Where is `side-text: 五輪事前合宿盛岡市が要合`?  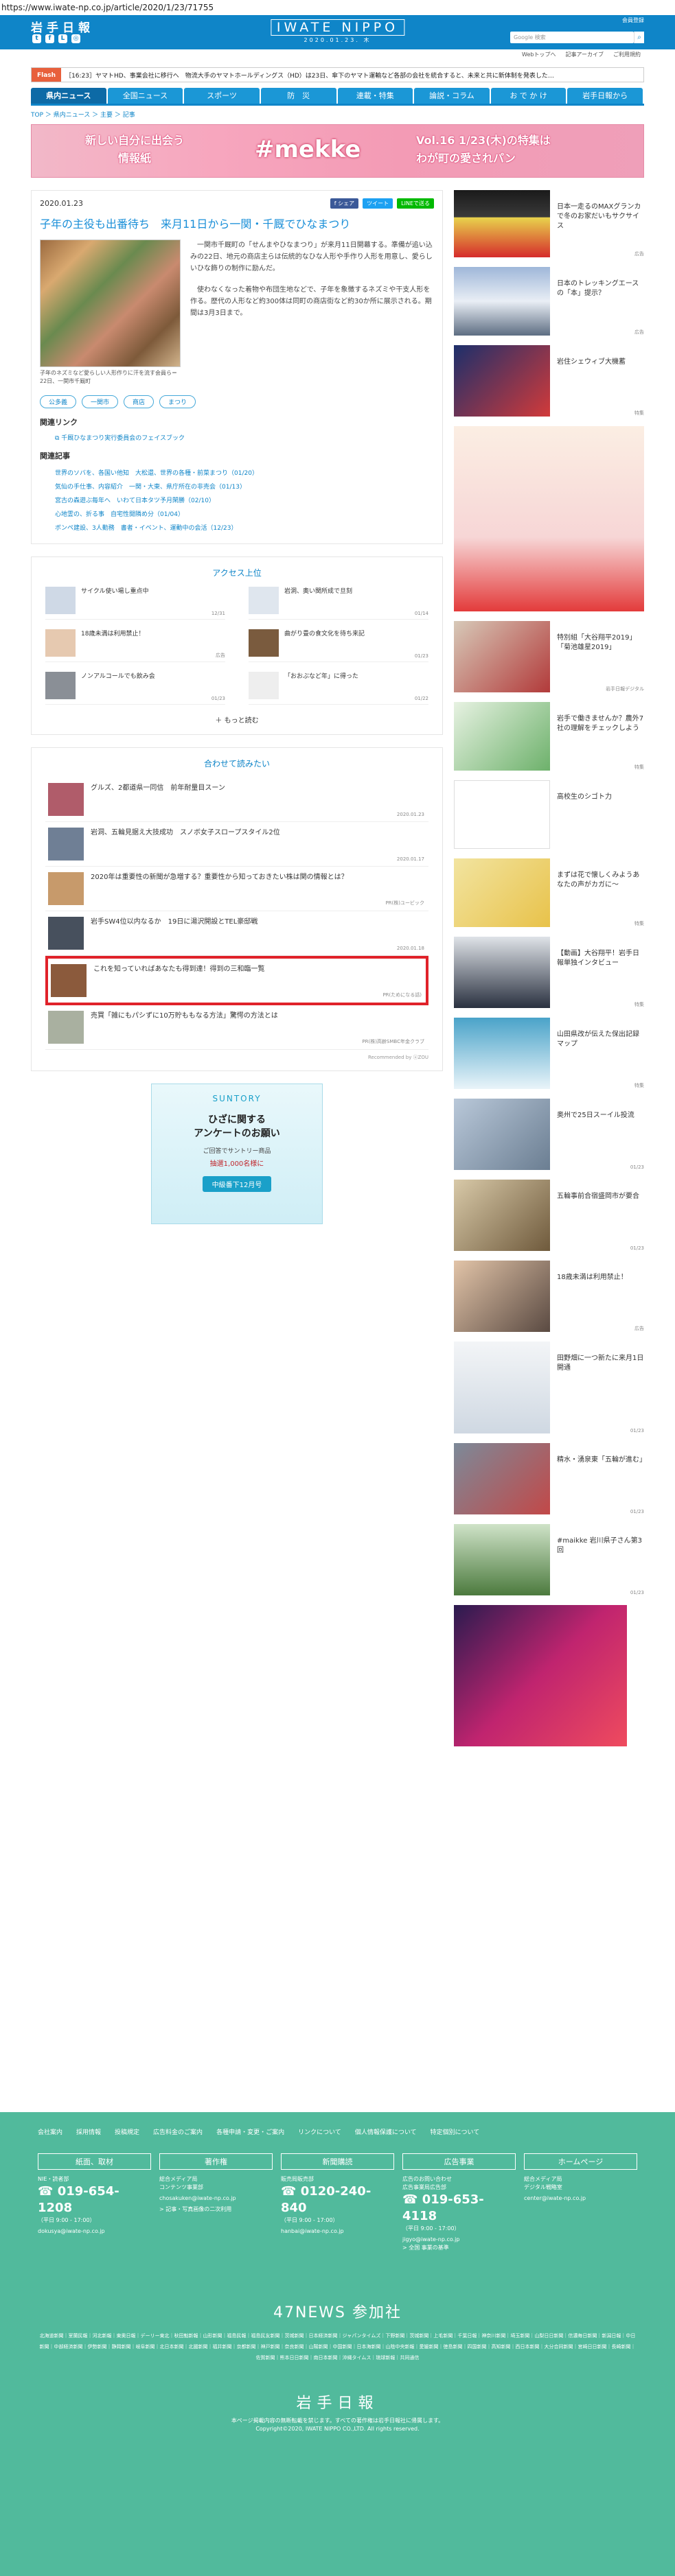 side-text: 五輪事前合宿盛岡市が要合 is located at coordinates (598, 1215).